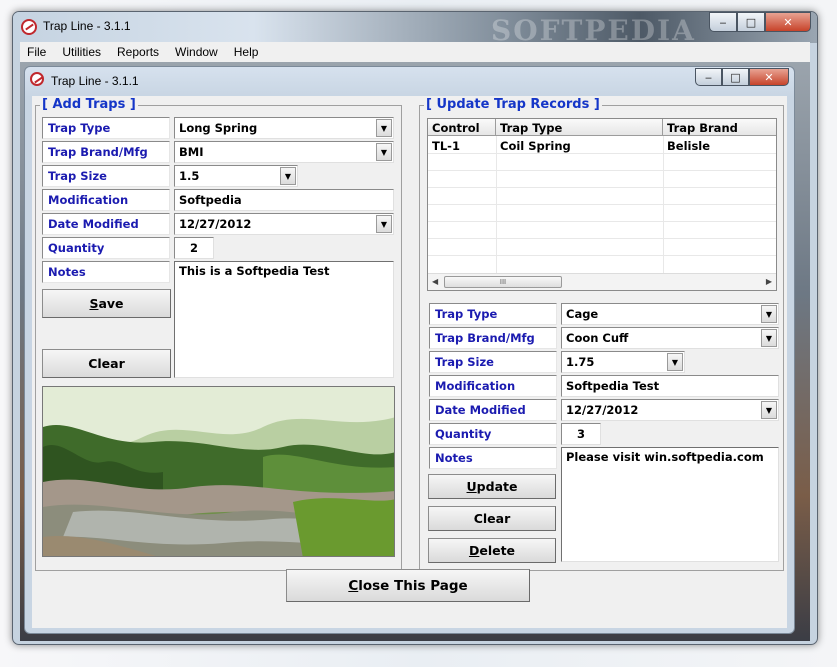  Describe the element at coordinates (670, 338) in the screenshot. I see `upd-brand-select: Coon Cuff ▼` at that location.